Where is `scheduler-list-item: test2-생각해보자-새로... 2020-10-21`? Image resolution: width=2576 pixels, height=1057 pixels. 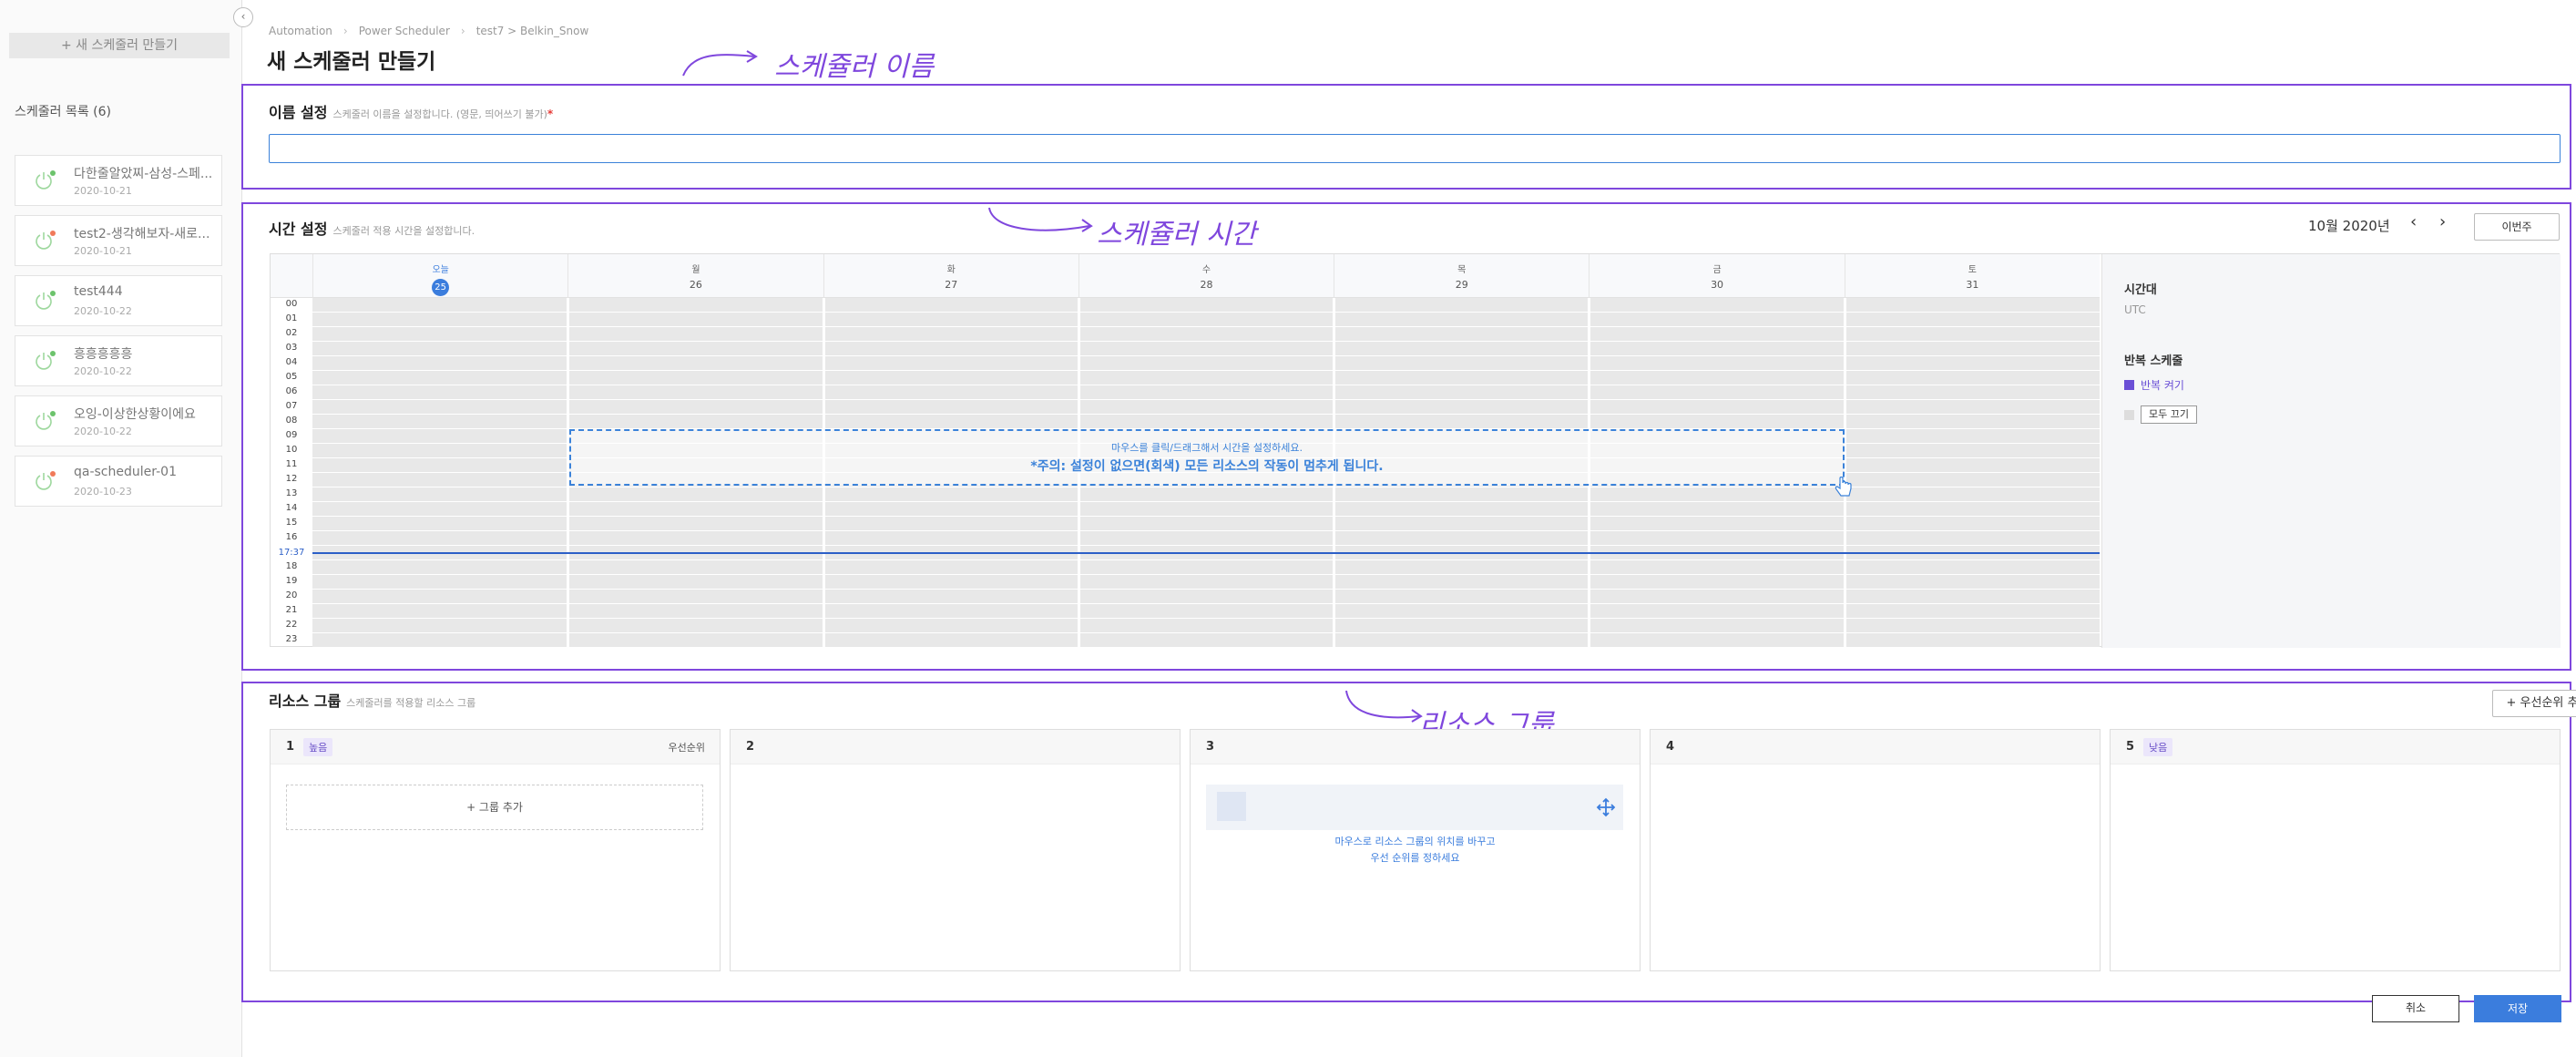
scheduler-list-item: test2-생각해보자-새로... 2020-10-21 is located at coordinates (118, 240).